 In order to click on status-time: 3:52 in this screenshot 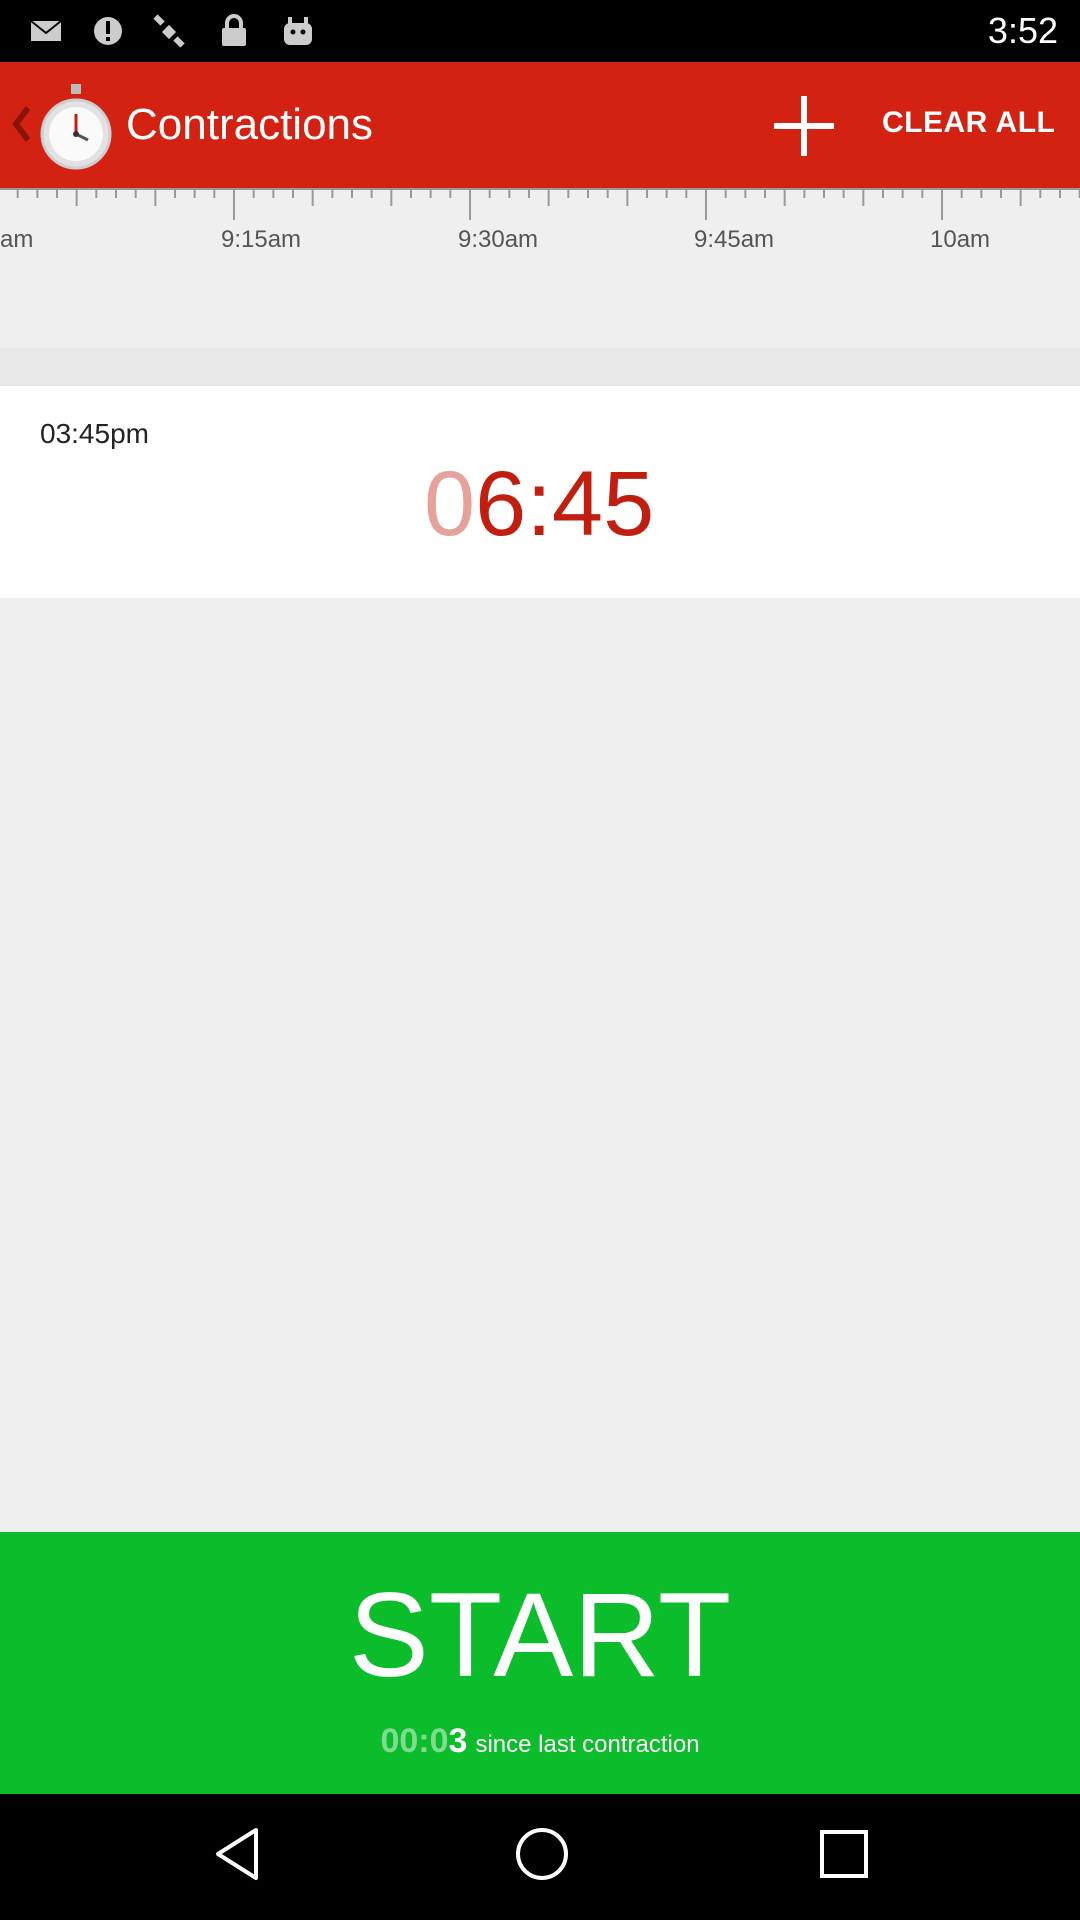, I will do `click(1022, 30)`.